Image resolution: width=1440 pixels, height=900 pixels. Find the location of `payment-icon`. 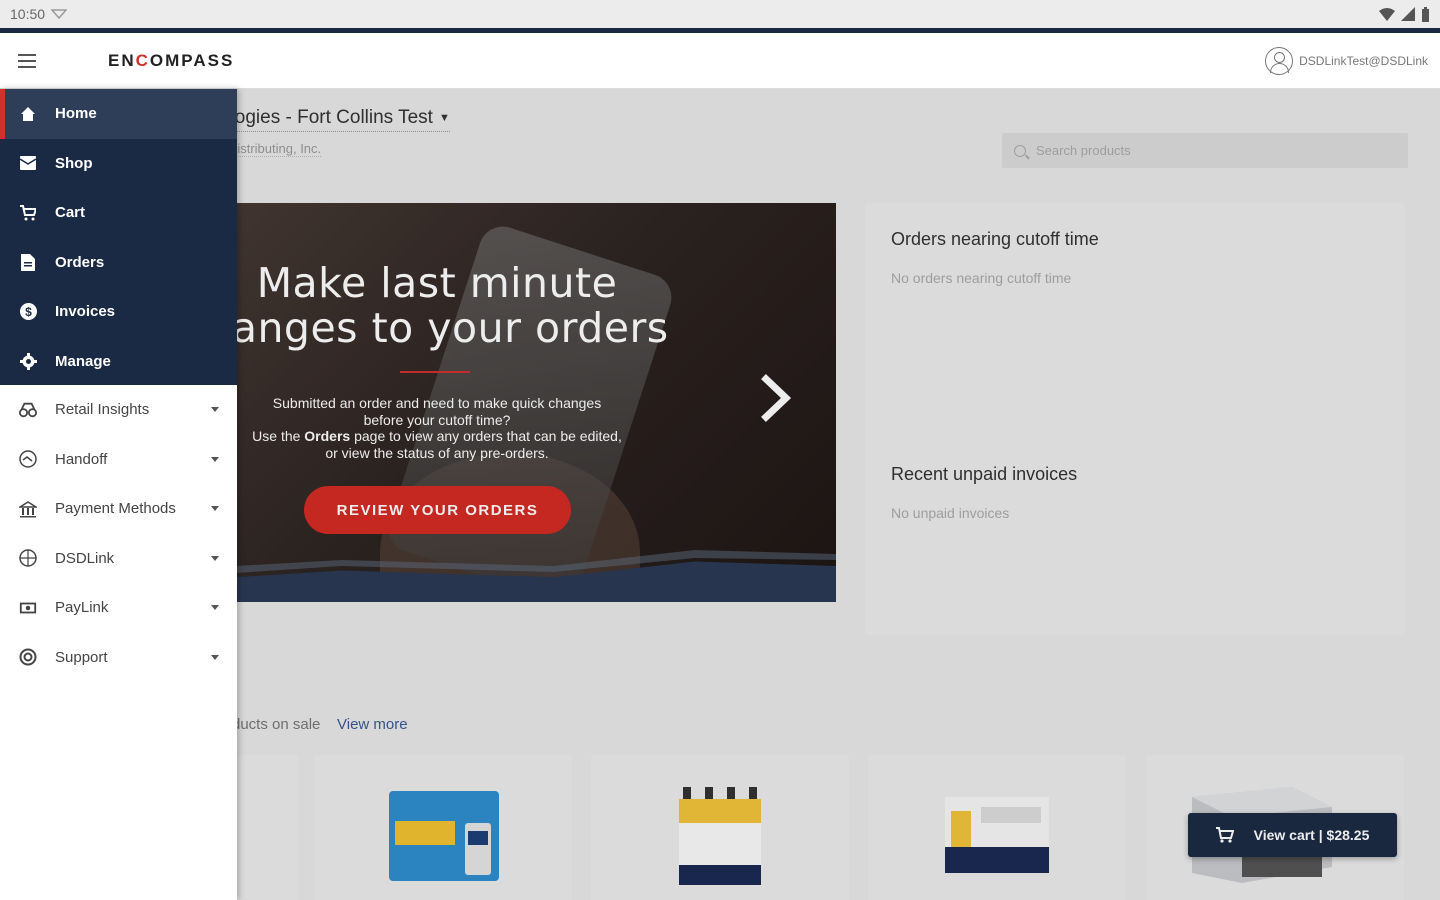

payment-icon is located at coordinates (28, 509).